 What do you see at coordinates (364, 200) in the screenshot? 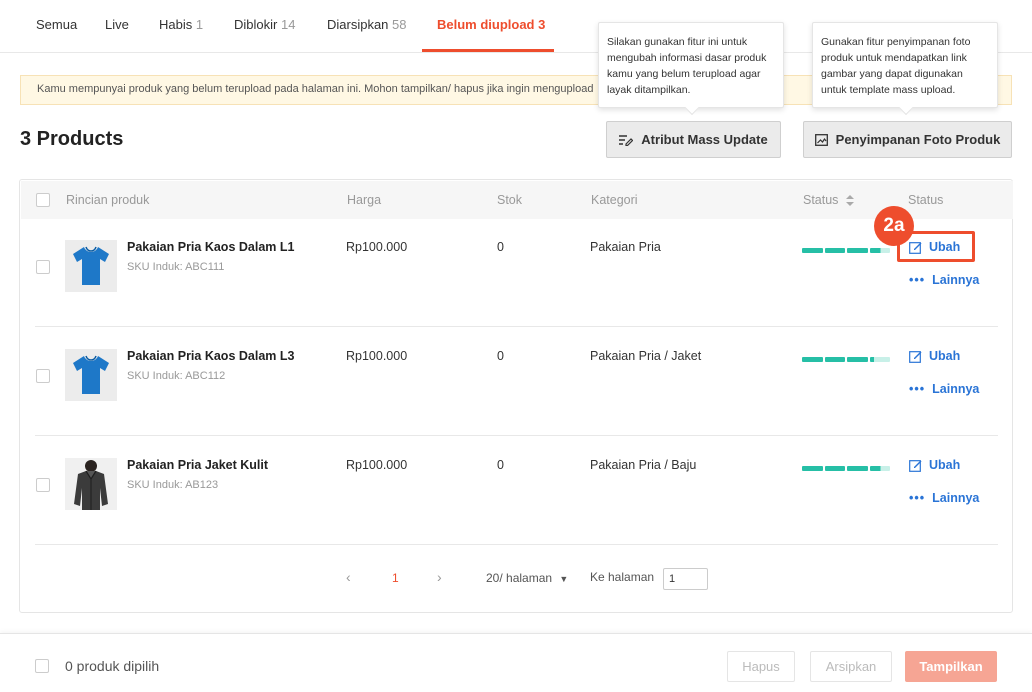
I see `header-price: Harga` at bounding box center [364, 200].